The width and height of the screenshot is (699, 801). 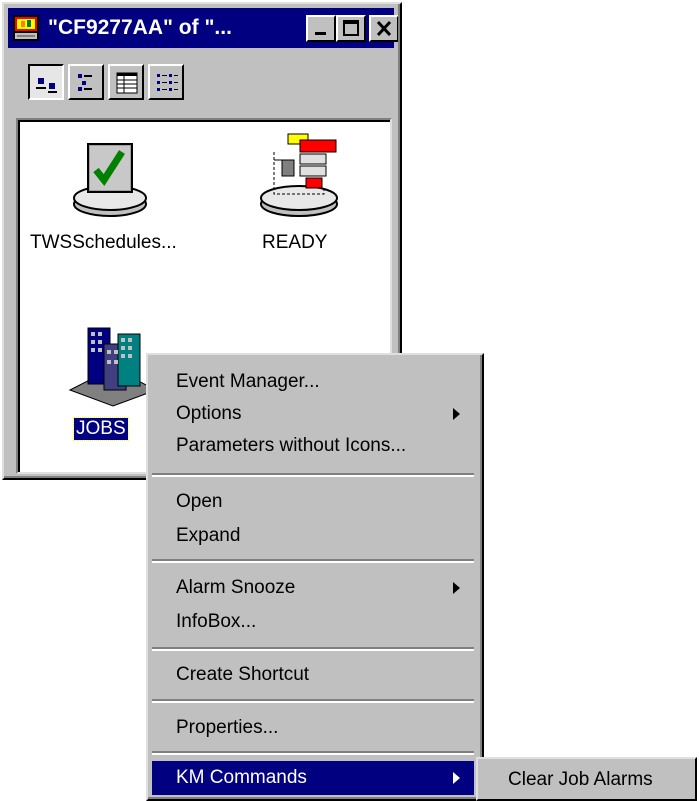 I want to click on large-icons-view-icon, so click(x=46, y=85).